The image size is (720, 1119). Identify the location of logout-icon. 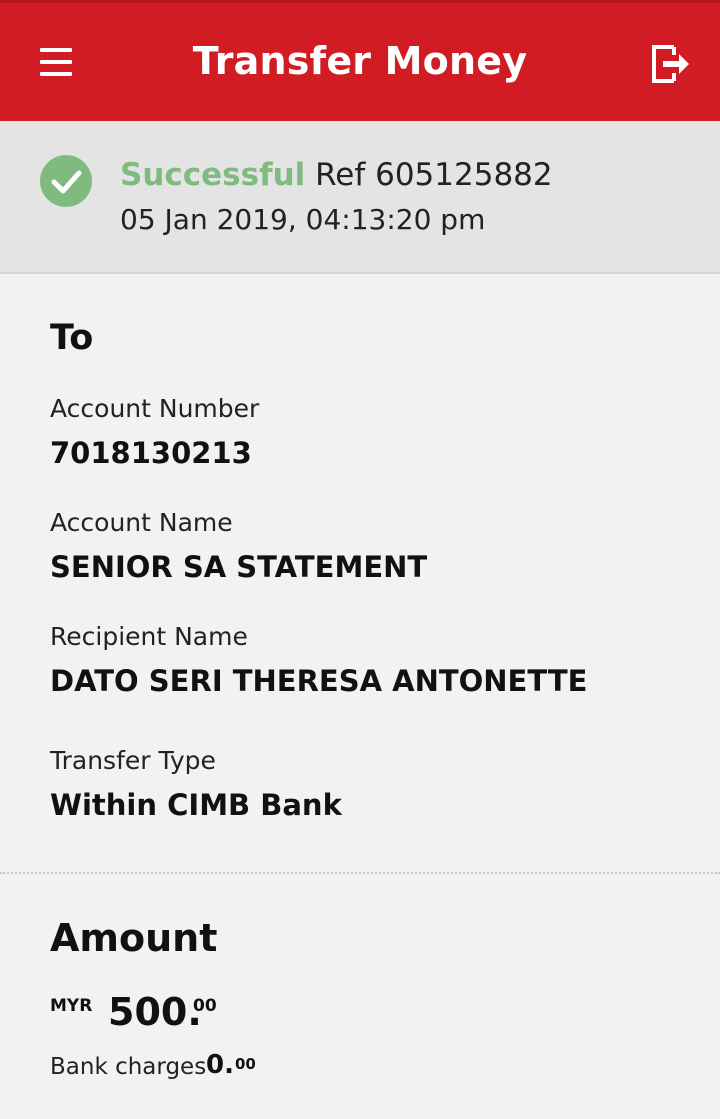
(670, 64).